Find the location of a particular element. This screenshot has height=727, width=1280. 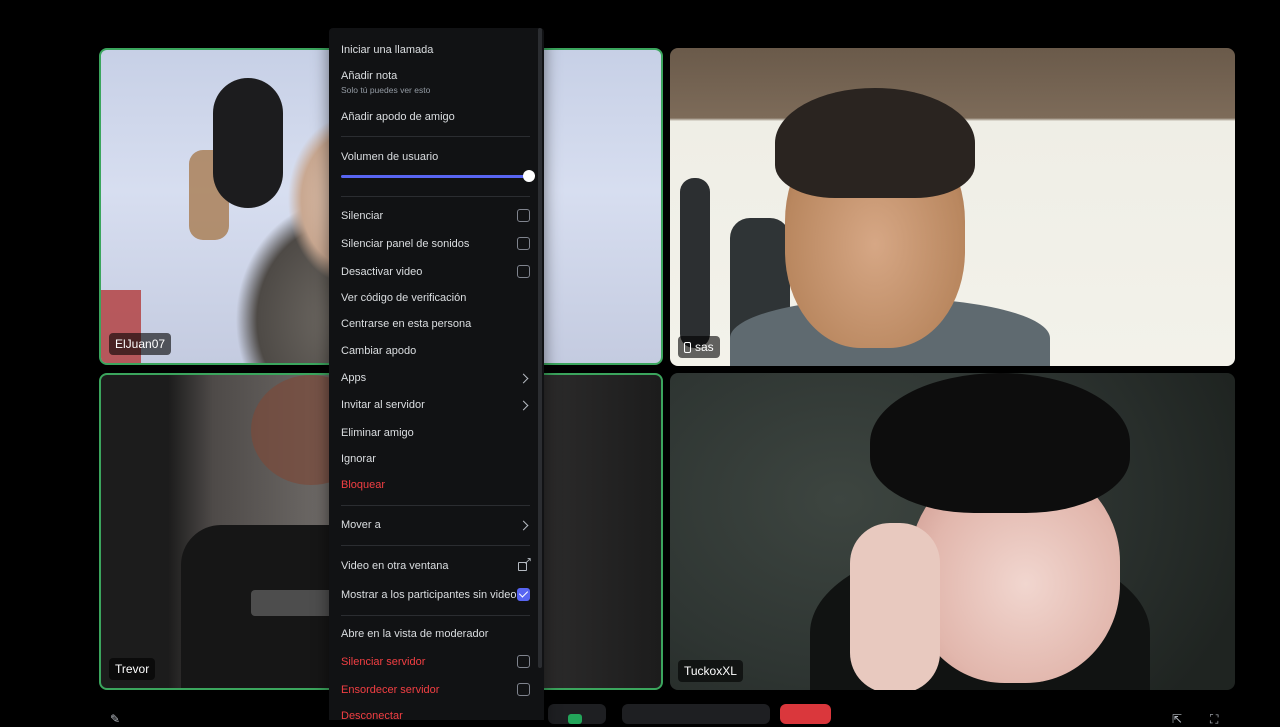

menu-item-label: Añadir nota Solo tú puedes ver esto is located at coordinates (385, 82).